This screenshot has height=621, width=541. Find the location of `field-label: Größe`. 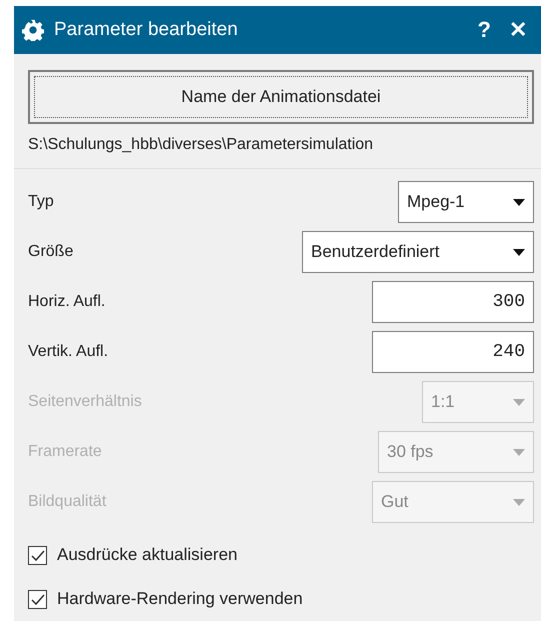

field-label: Größe is located at coordinates (51, 252).